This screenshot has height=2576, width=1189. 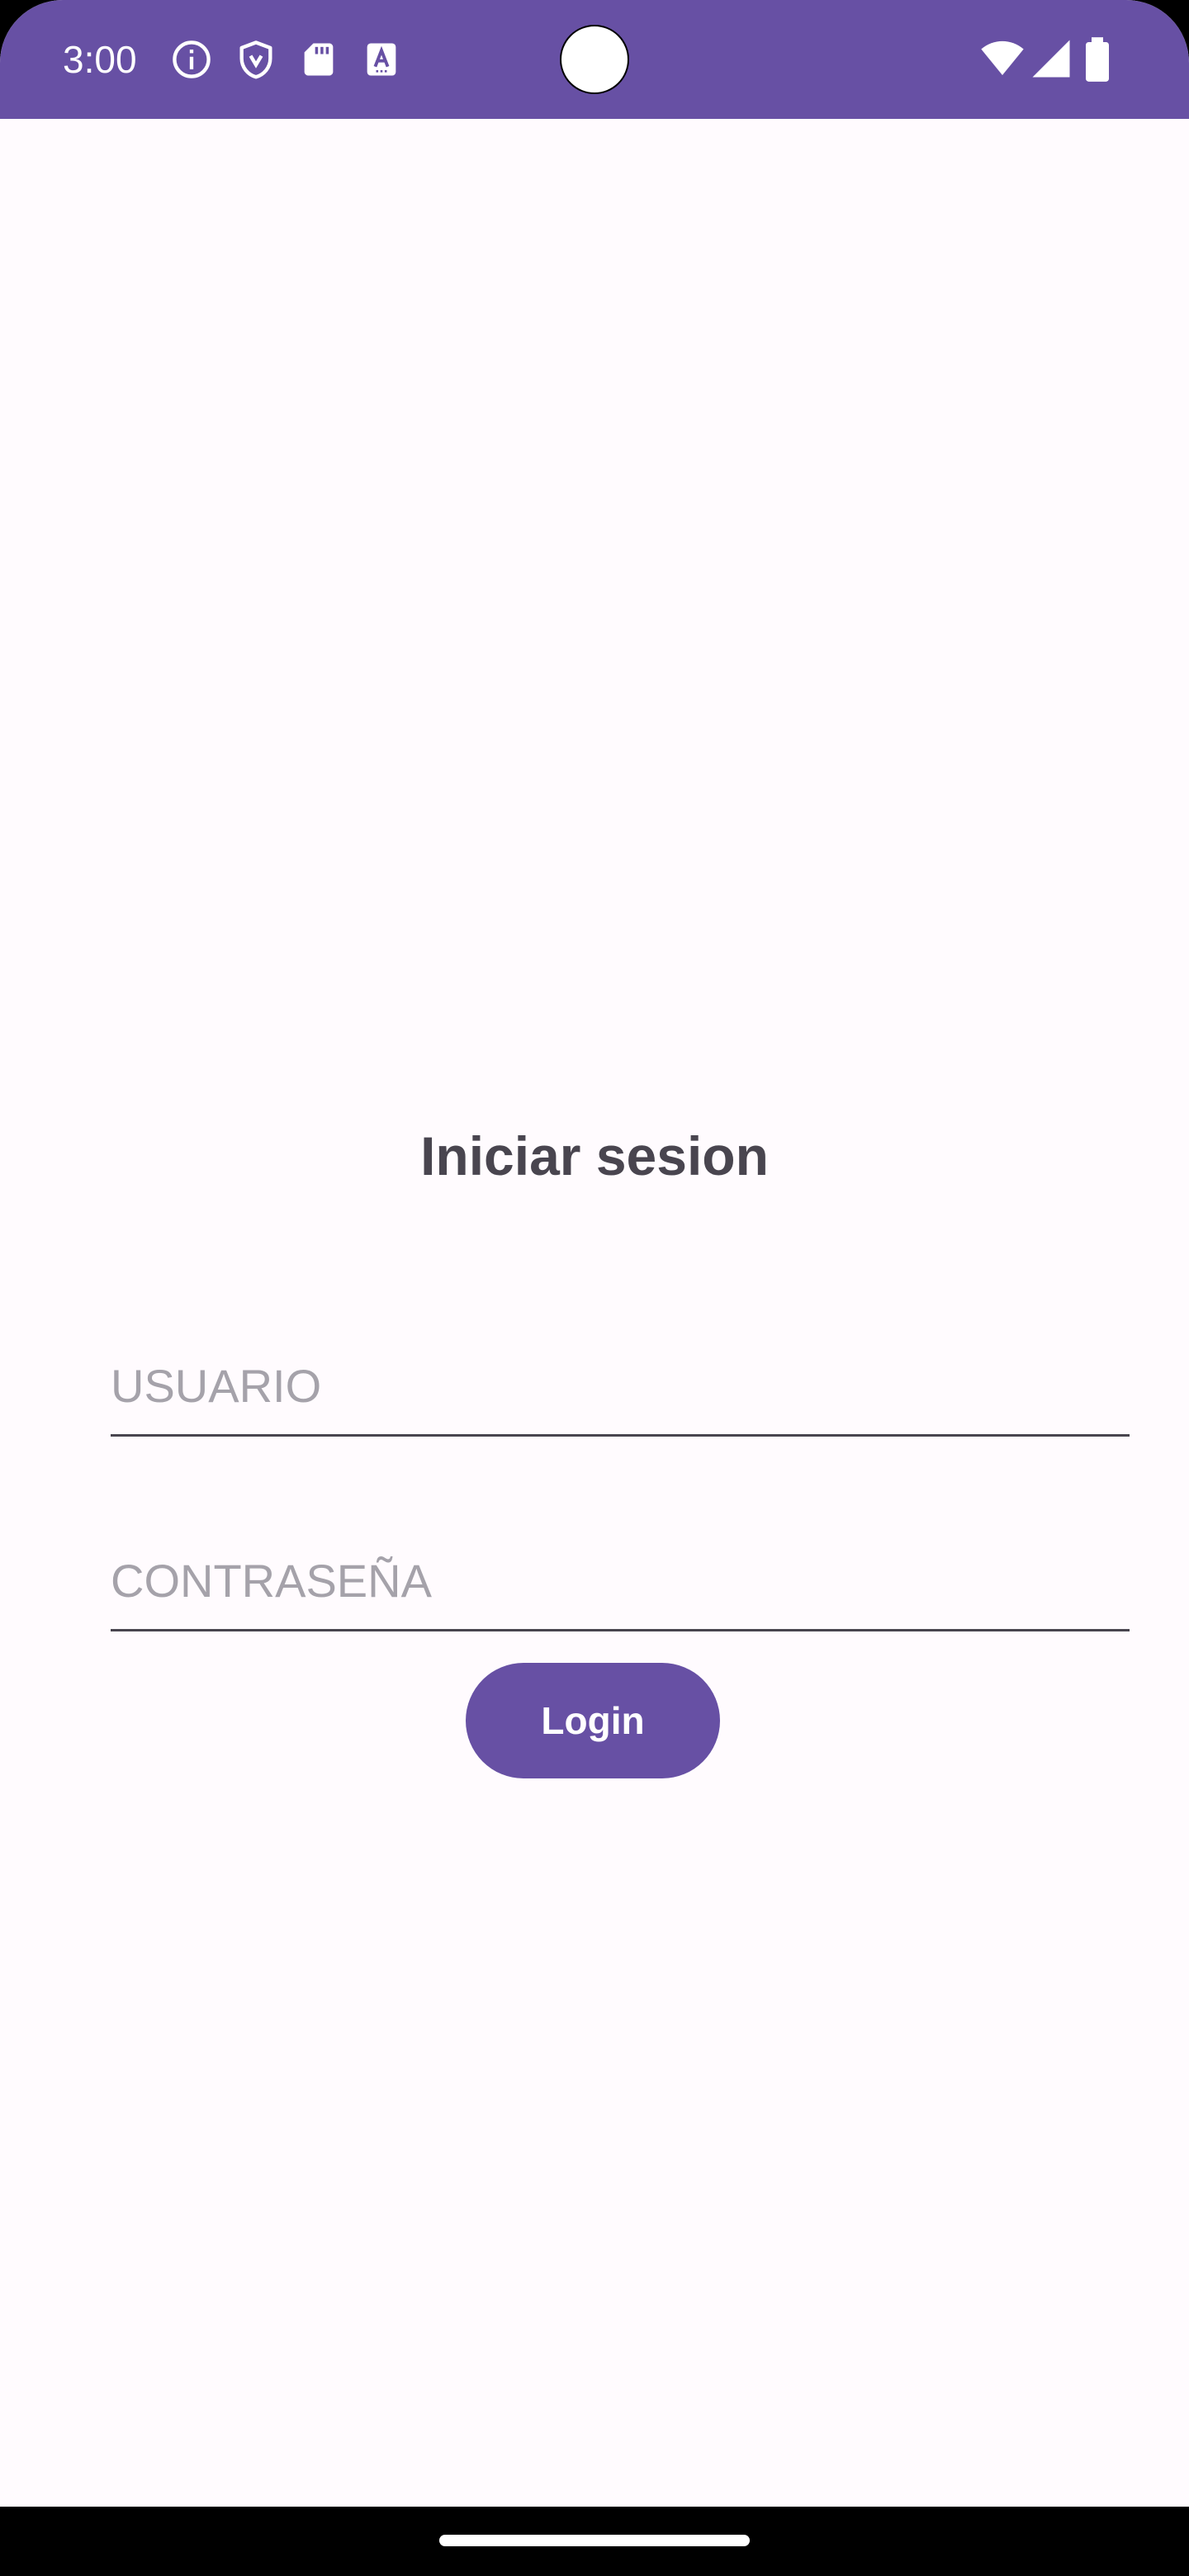 What do you see at coordinates (593, 1720) in the screenshot?
I see `login-button: Login` at bounding box center [593, 1720].